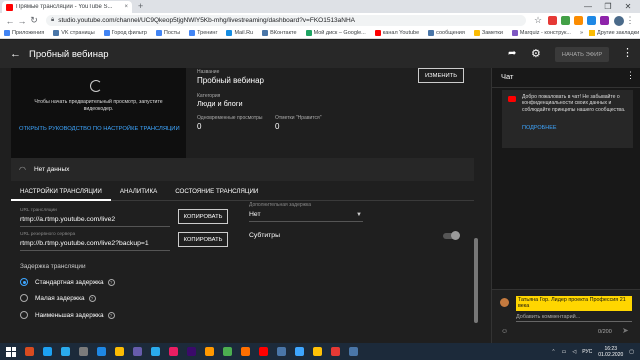 The height and width of the screenshot is (360, 640). I want to click on main-scrollbar, so click(476, 280).